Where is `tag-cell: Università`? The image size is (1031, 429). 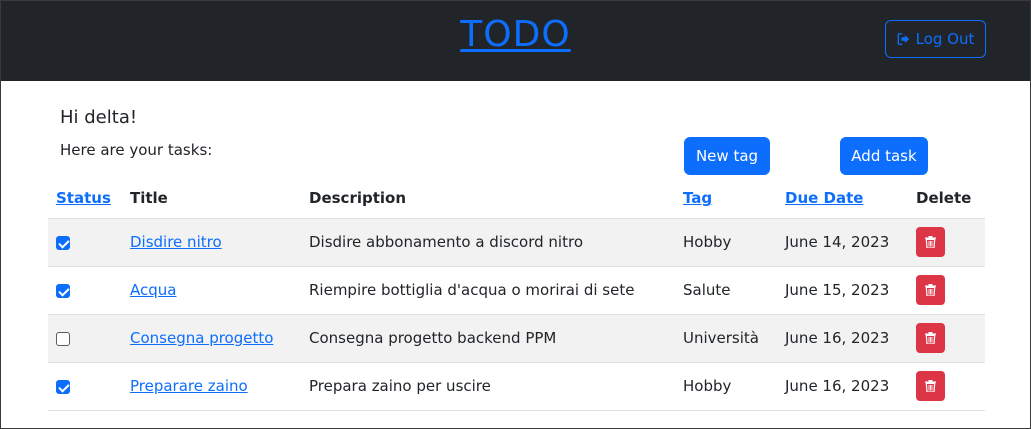 tag-cell: Università is located at coordinates (726, 338).